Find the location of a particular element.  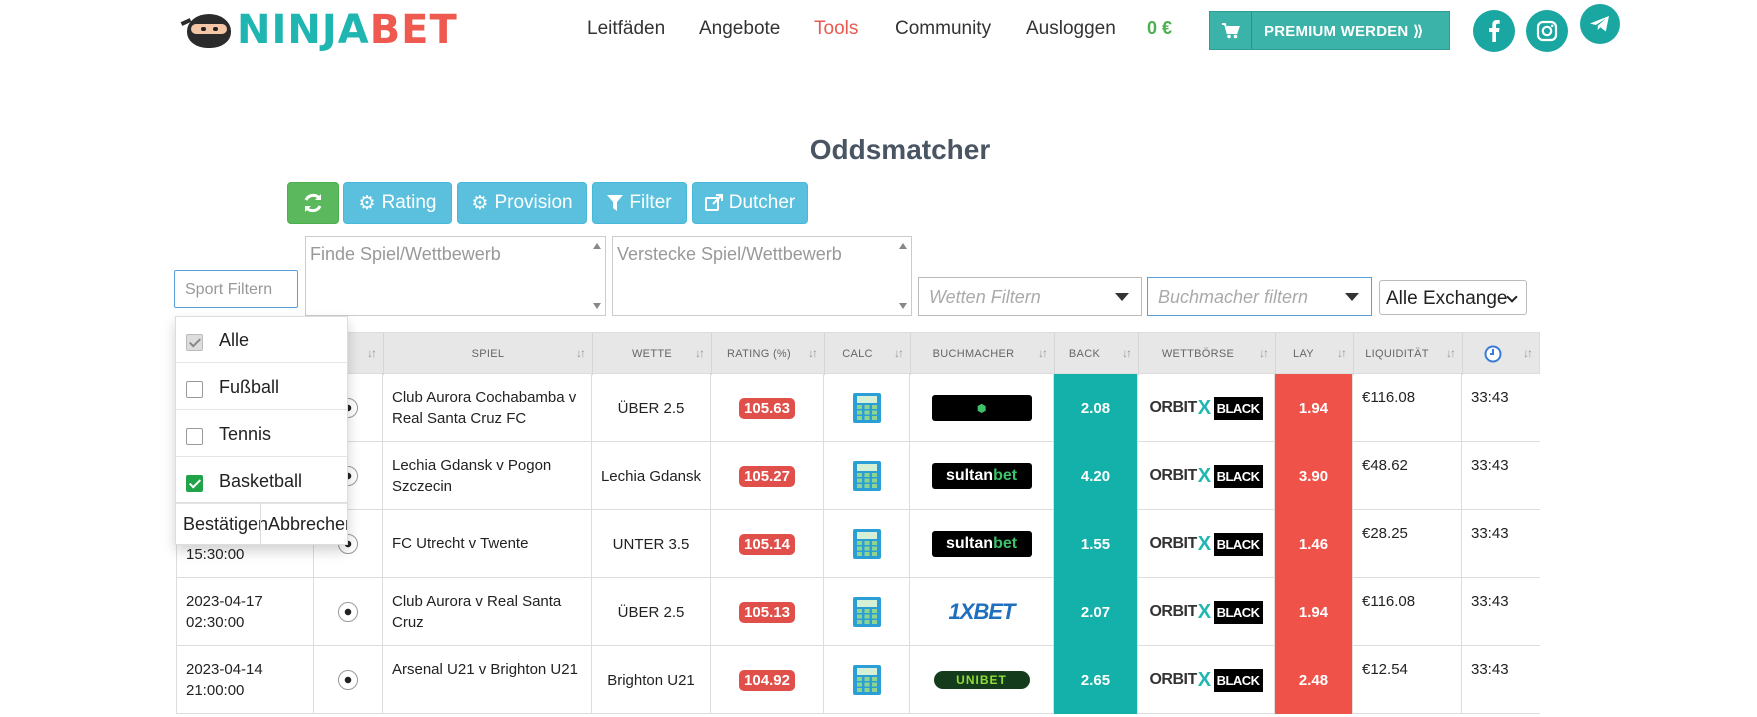

cell-game: Arsenal U21 v Brighton U21 is located at coordinates (487, 680).